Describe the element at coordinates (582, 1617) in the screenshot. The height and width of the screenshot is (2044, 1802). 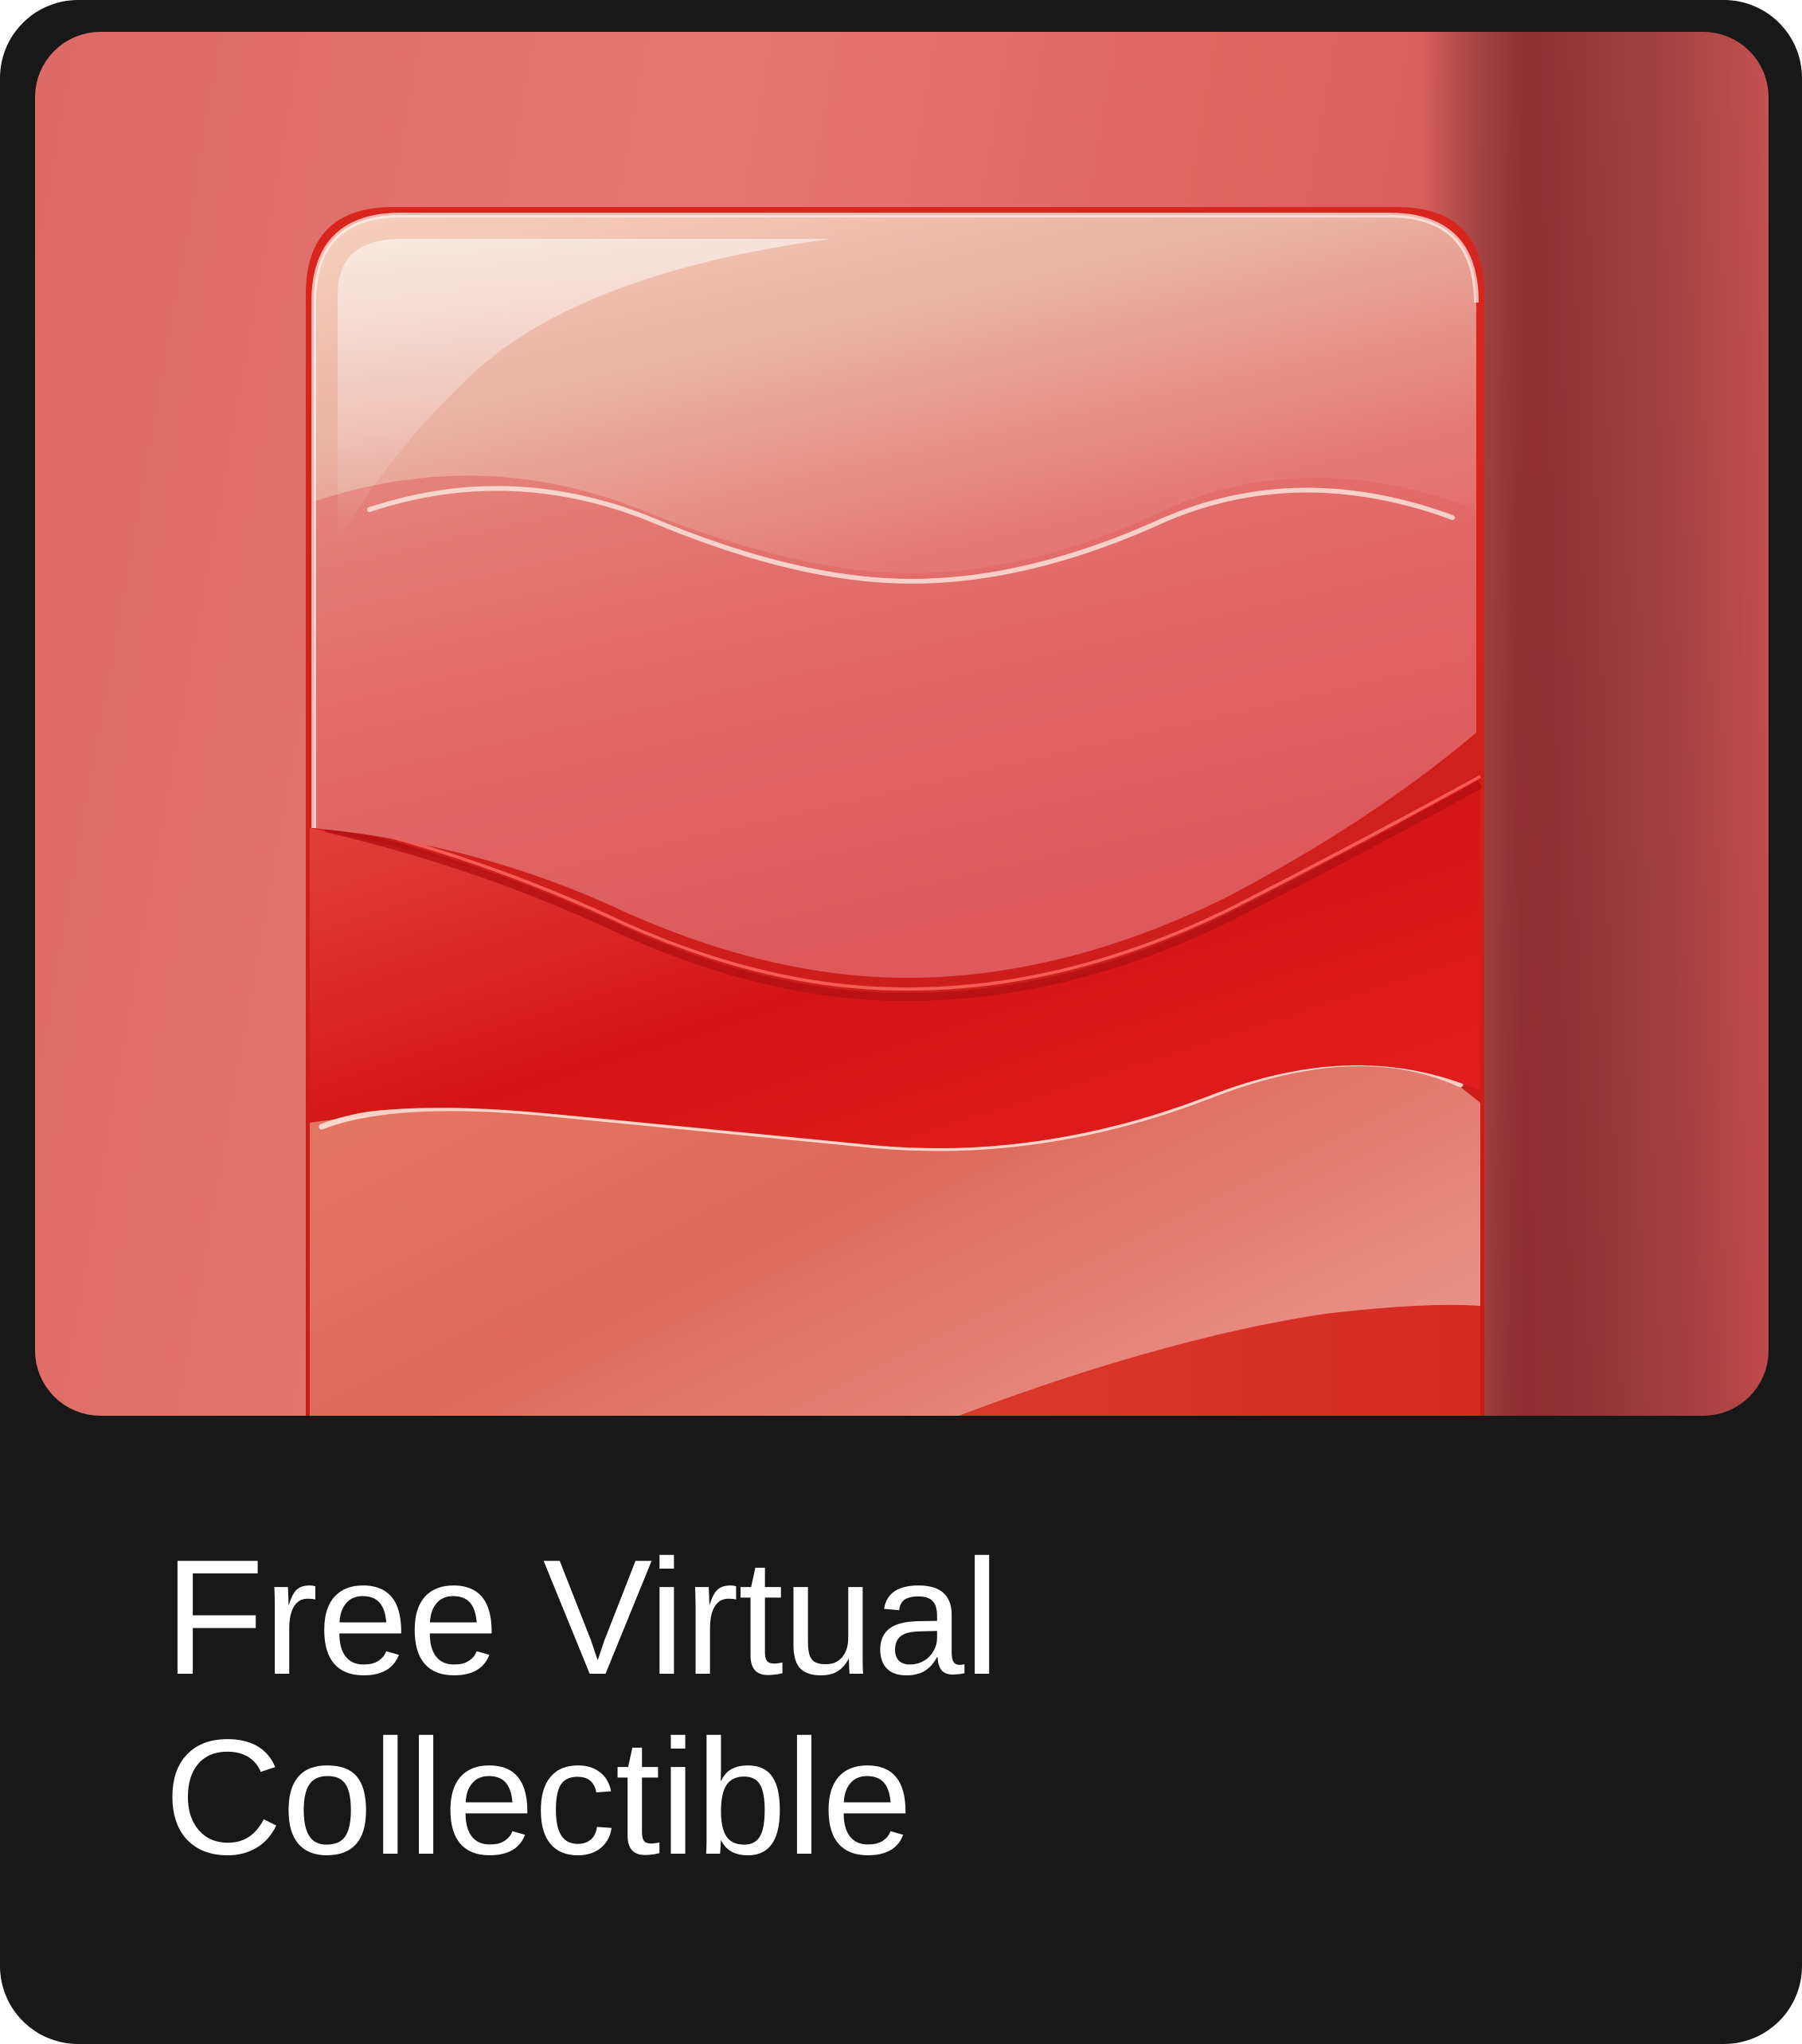
I see `title-line-1: Free Virtual` at that location.